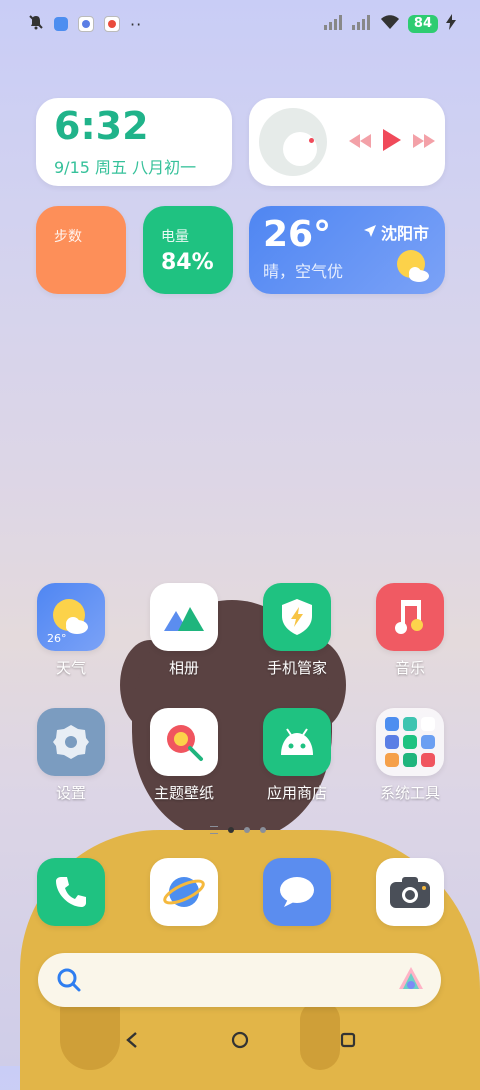 Image resolution: width=480 pixels, height=1090 pixels. What do you see at coordinates (214, 830) in the screenshot?
I see `page-indicator-feed` at bounding box center [214, 830].